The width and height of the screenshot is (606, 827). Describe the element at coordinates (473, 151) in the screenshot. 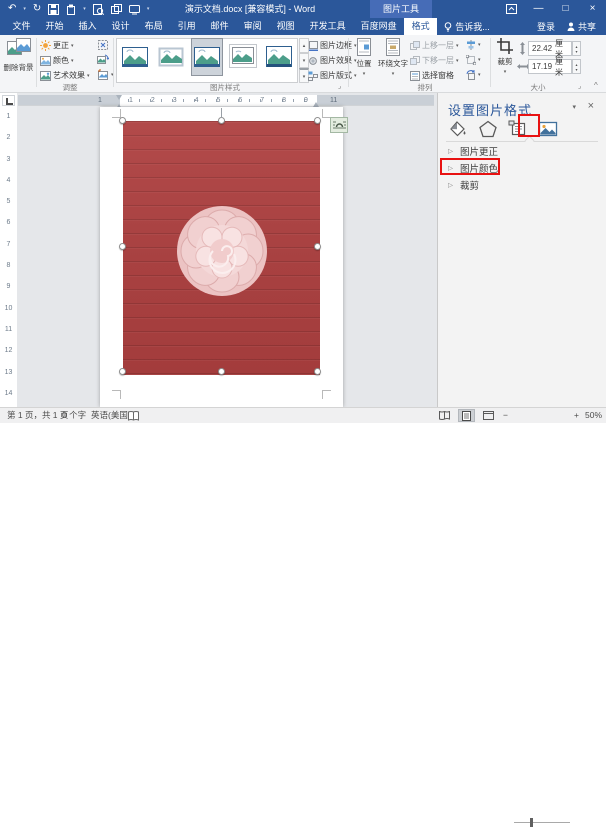

I see `section-picture-corrections: ▷ 图片更正` at that location.